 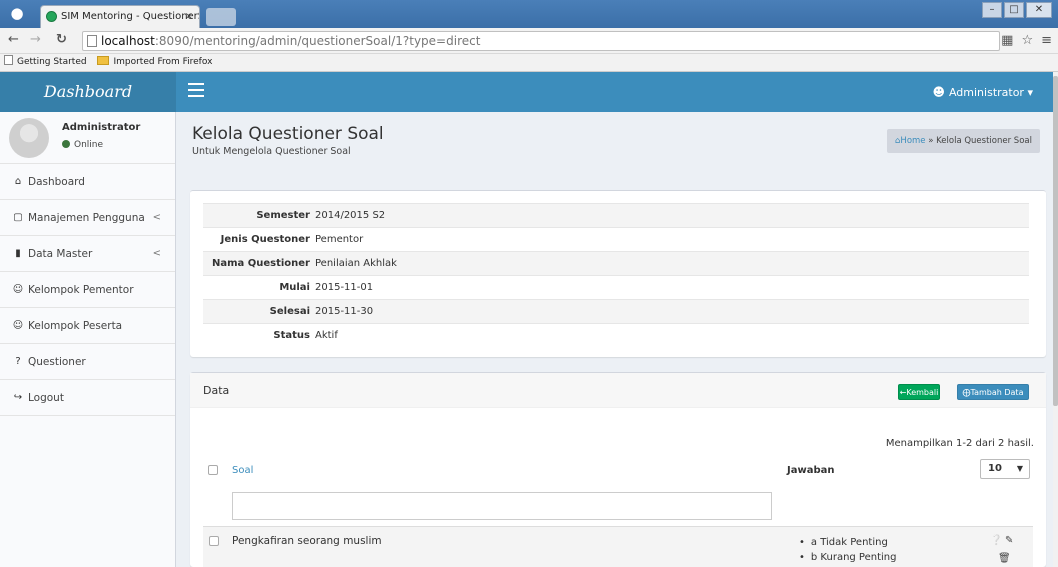 I want to click on breadcrumb: ⌂Home » Kelola Questioner Soal, so click(x=963, y=141).